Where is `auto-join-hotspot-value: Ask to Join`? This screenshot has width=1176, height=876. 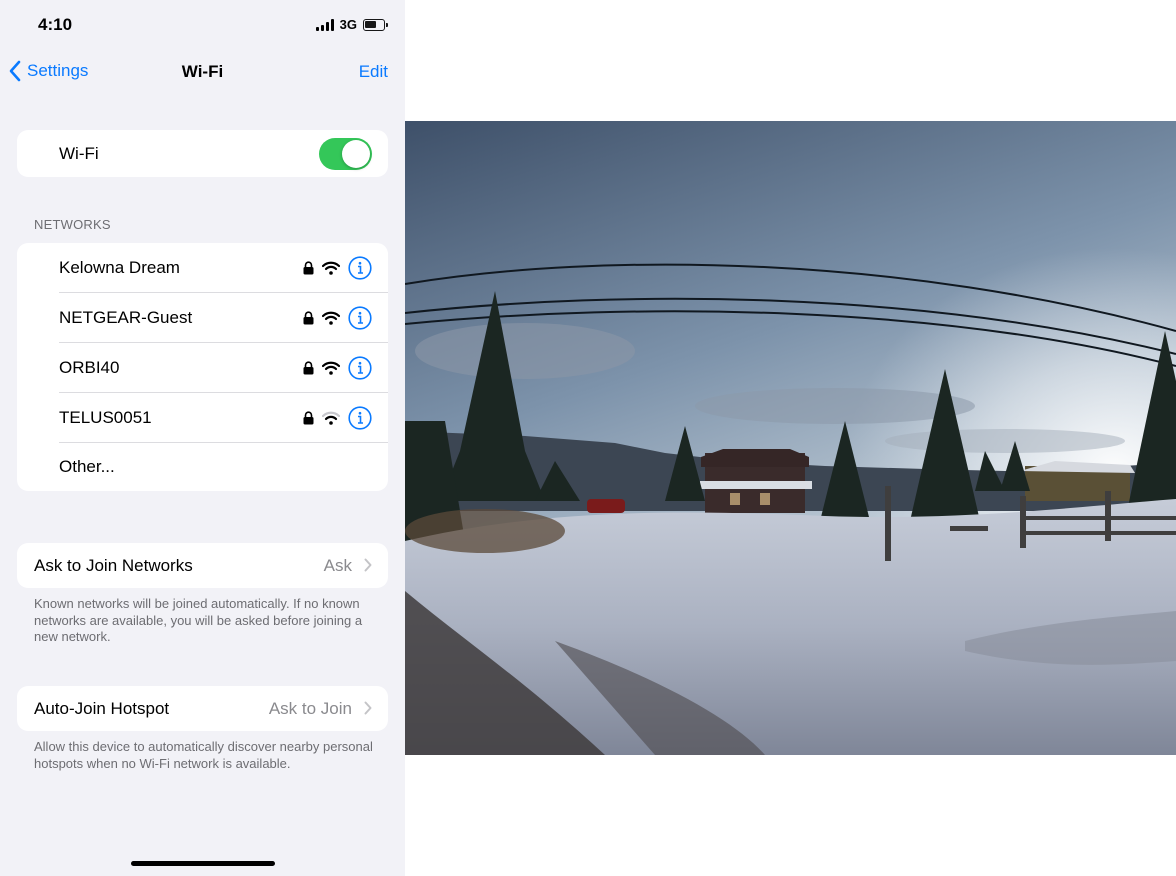 auto-join-hotspot-value: Ask to Join is located at coordinates (310, 708).